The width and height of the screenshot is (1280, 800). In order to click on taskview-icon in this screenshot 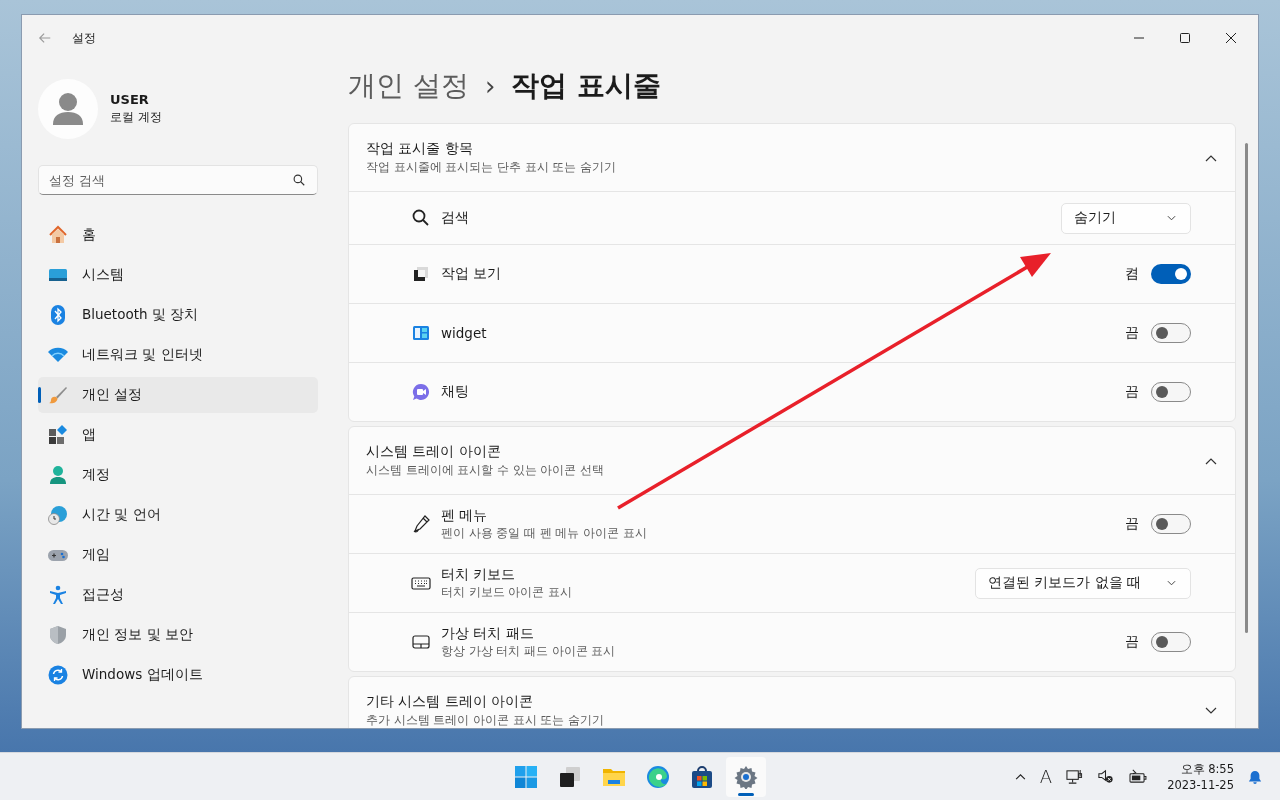, I will do `click(421, 274)`.